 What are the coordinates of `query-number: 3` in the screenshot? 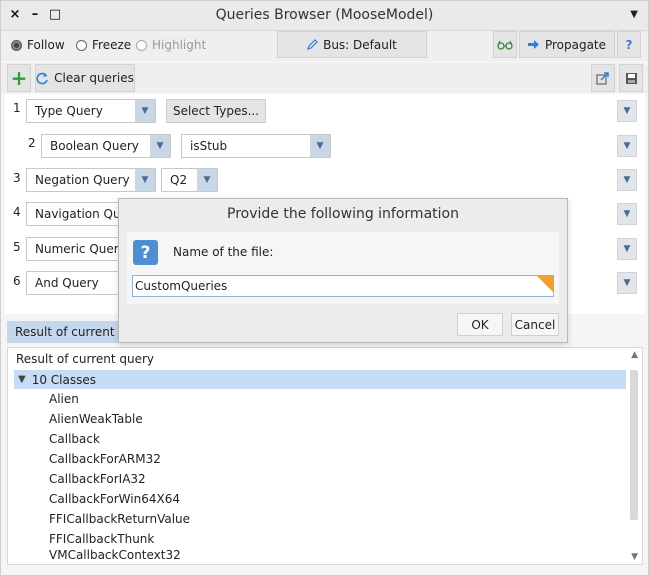 It's located at (17, 178).